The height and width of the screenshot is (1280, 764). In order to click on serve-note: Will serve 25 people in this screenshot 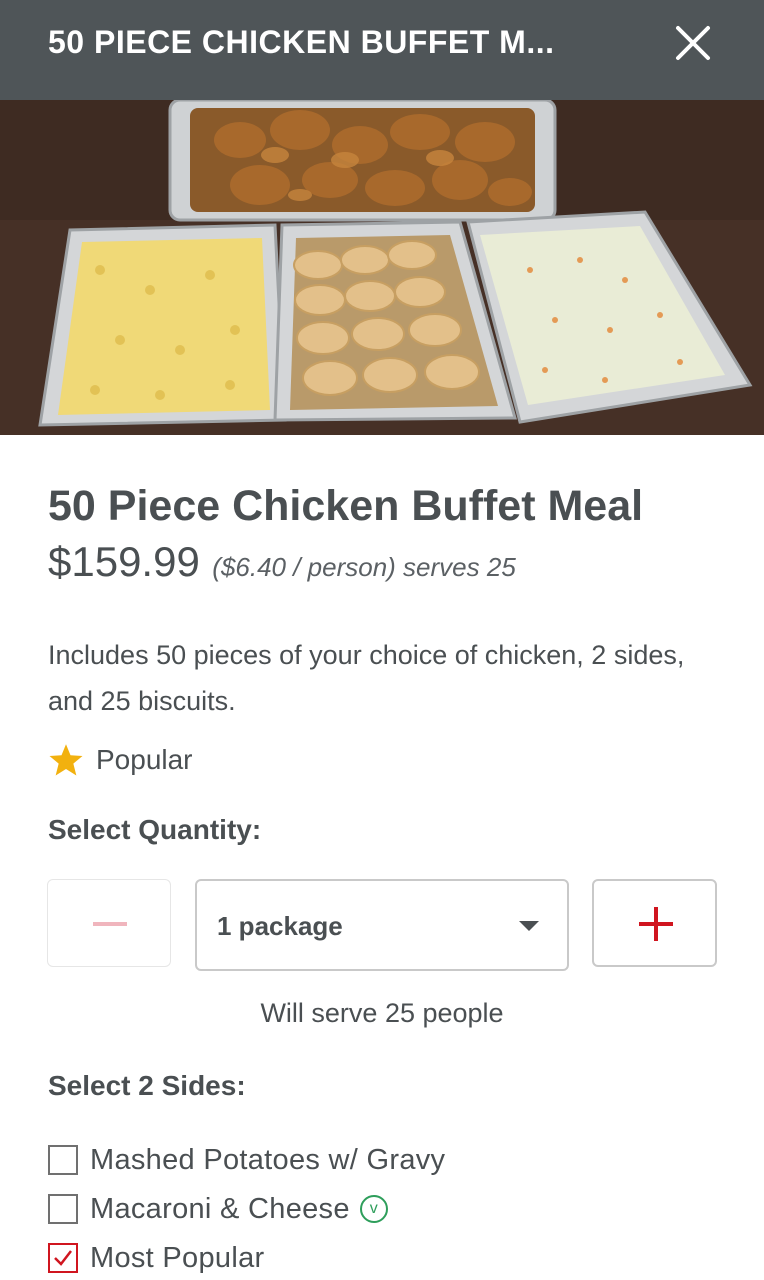, I will do `click(382, 1013)`.